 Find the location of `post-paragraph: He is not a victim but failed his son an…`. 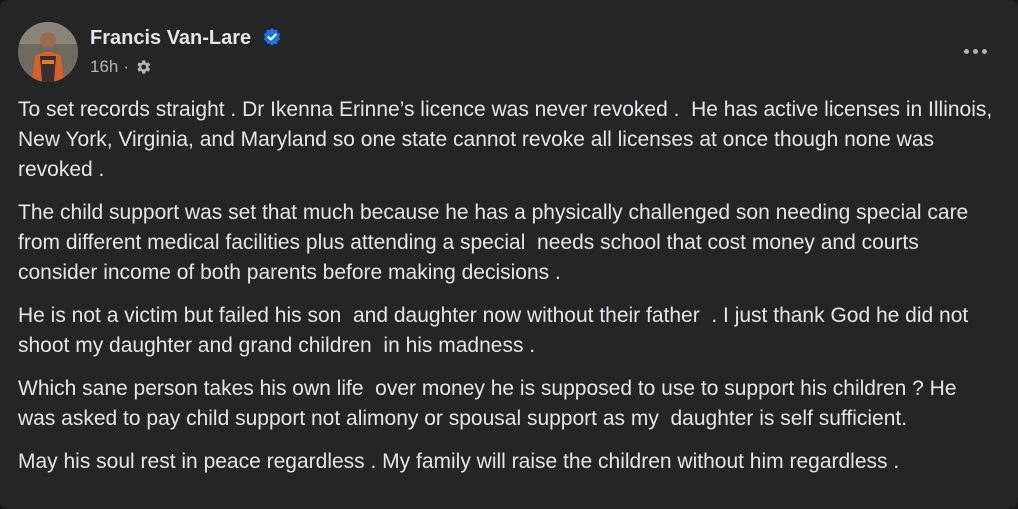

post-paragraph: He is not a victim but failed his son an… is located at coordinates (496, 330).